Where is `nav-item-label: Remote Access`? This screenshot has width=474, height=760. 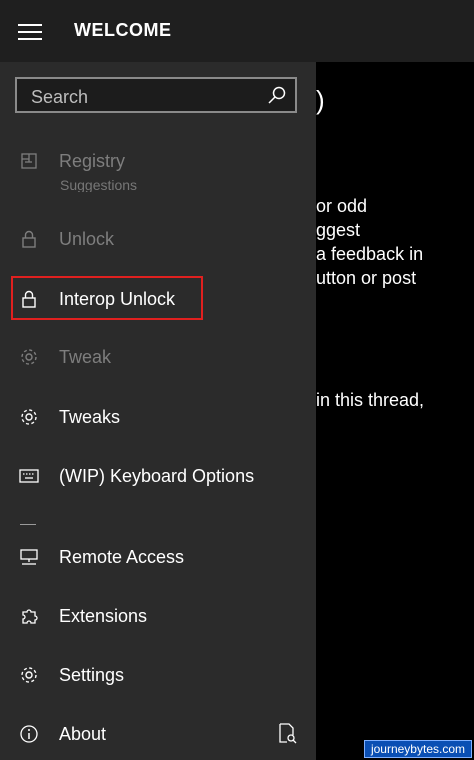 nav-item-label: Remote Access is located at coordinates (122, 556).